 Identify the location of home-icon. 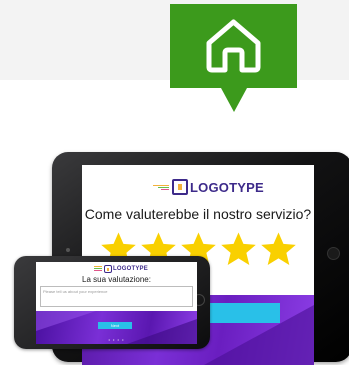
(233, 46).